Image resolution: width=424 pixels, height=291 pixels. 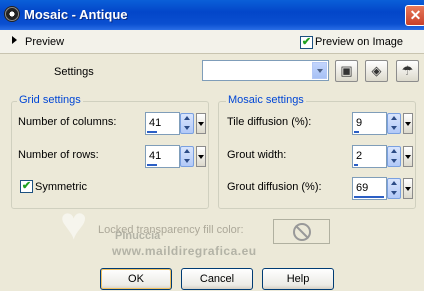 I want to click on columns-updown-icon, so click(x=187, y=123).